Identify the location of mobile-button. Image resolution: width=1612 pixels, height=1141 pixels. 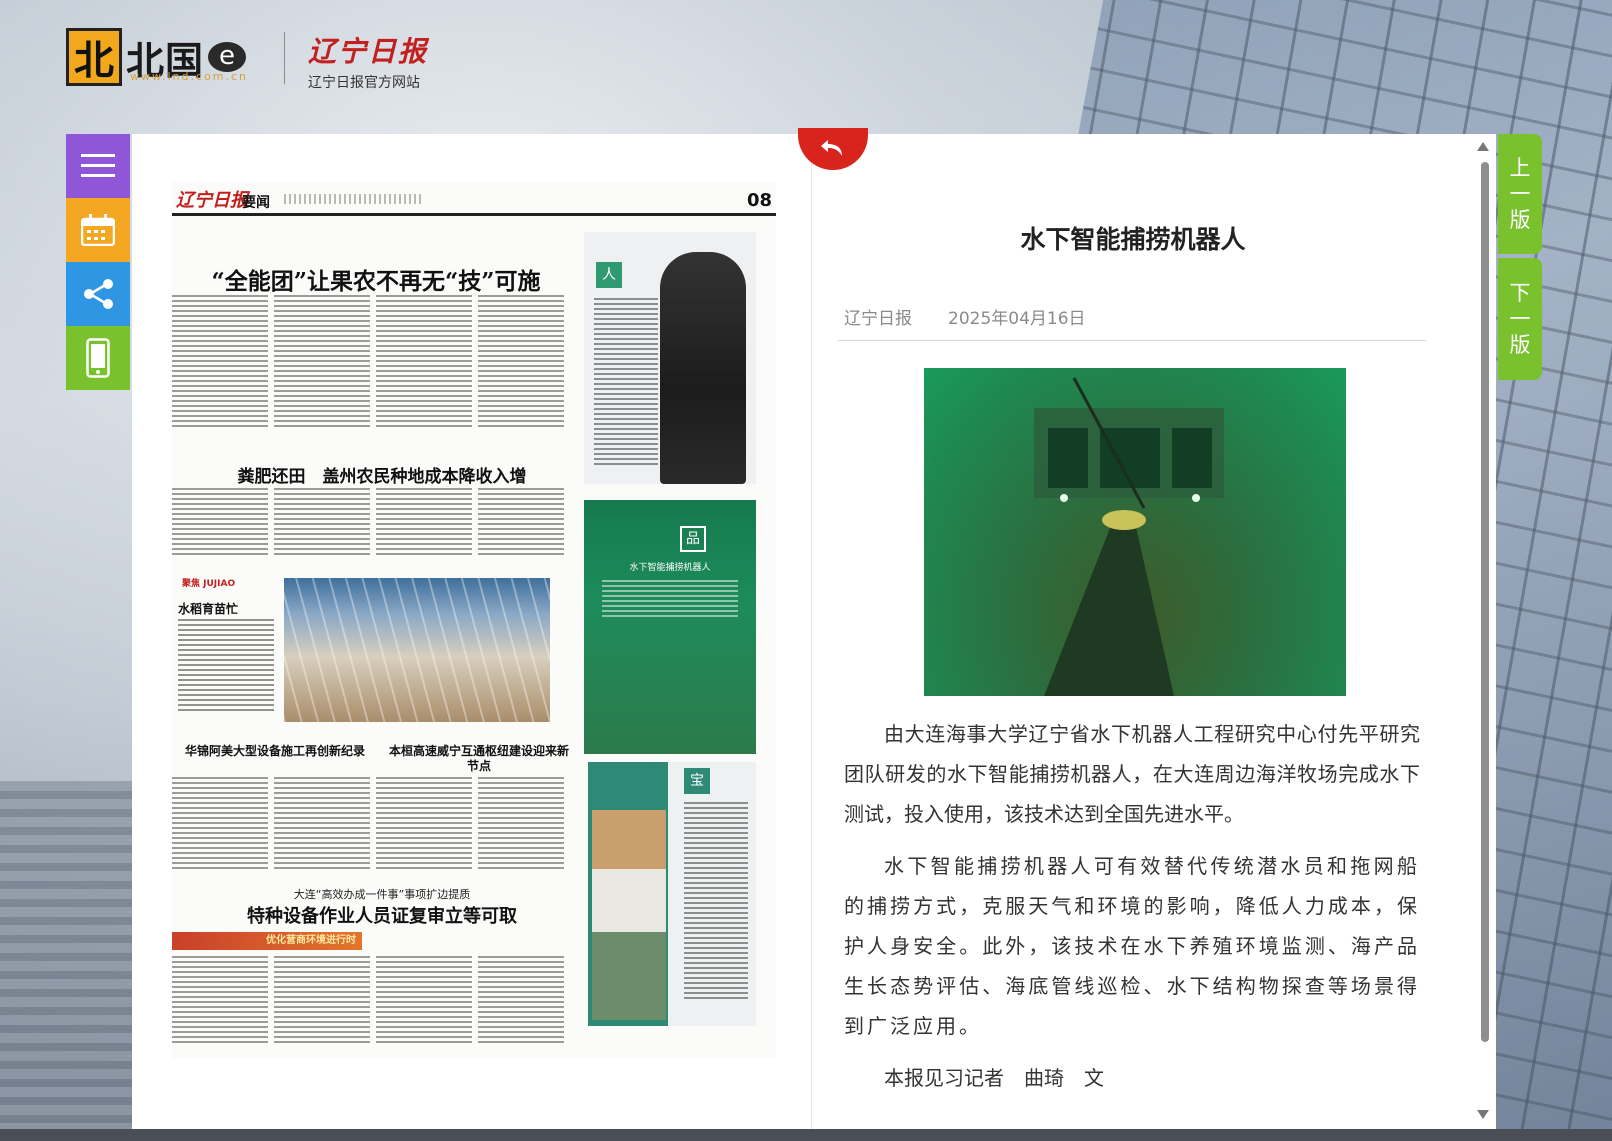
(98, 358).